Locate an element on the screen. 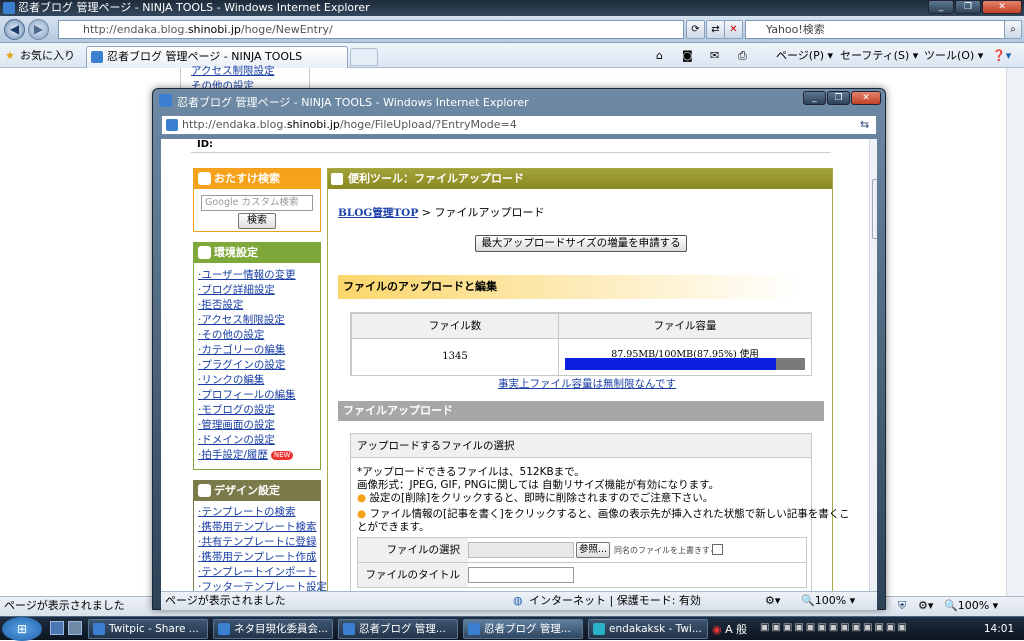  tool-icon is located at coordinates (337, 179).